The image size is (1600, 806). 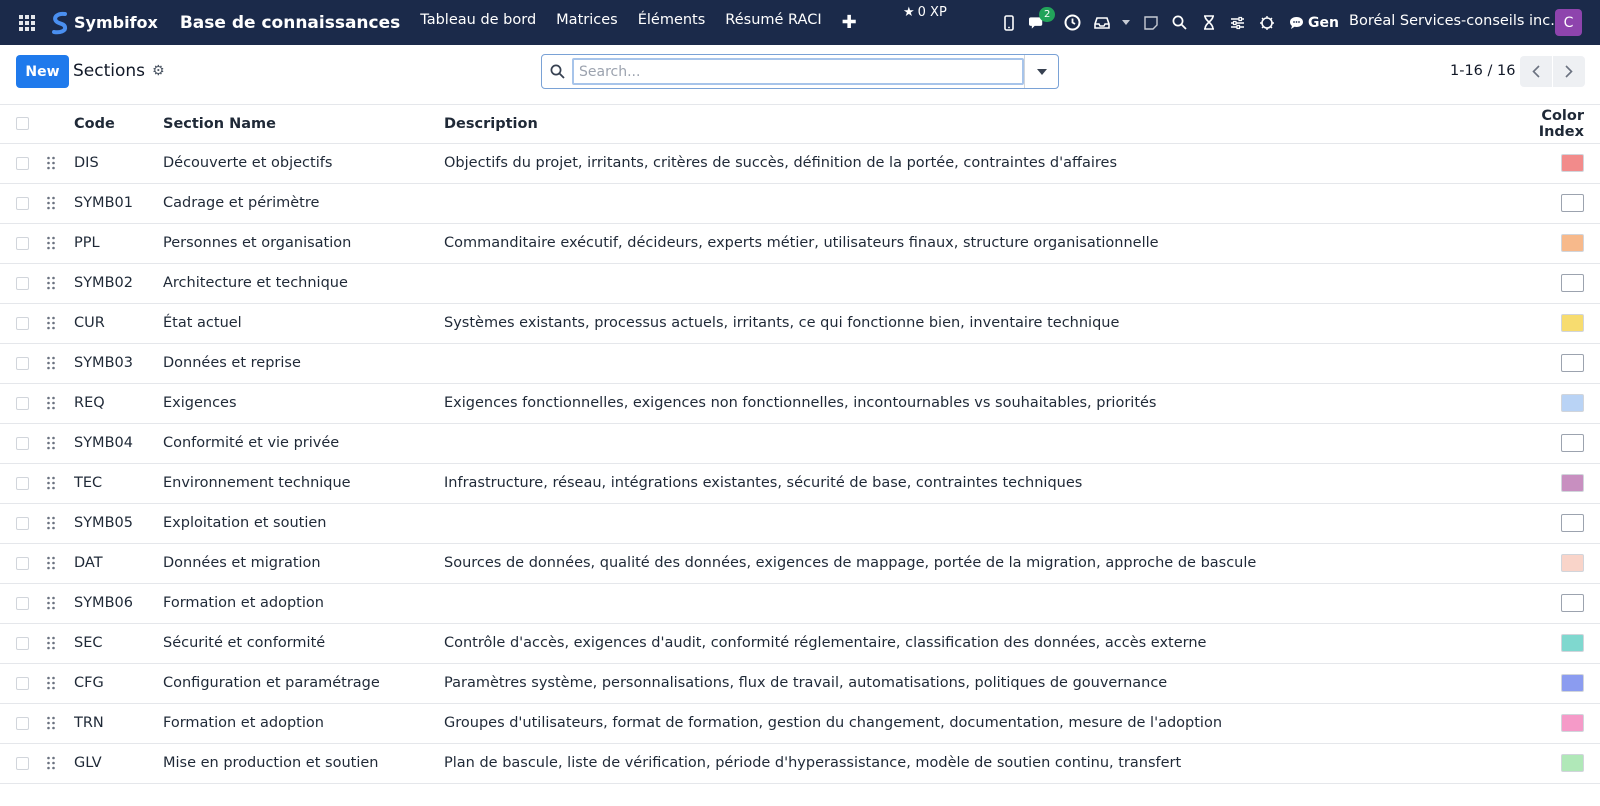 What do you see at coordinates (1552, 124) in the screenshot?
I see `column-header-color-index: Color Index` at bounding box center [1552, 124].